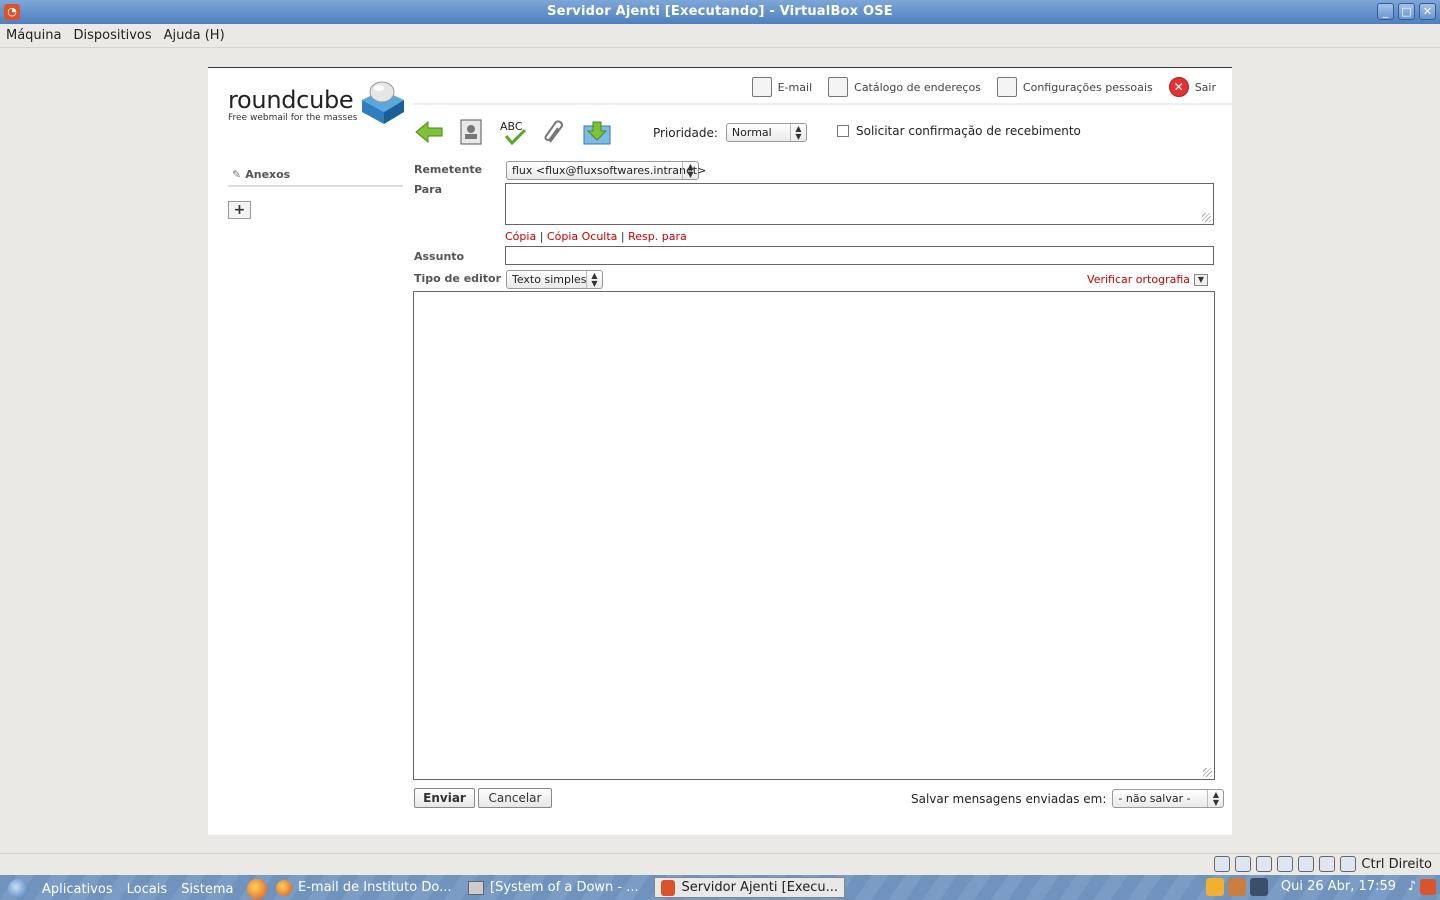 Image resolution: width=1440 pixels, height=900 pixels. I want to click on nav-logout-label: Sair, so click(1205, 87).